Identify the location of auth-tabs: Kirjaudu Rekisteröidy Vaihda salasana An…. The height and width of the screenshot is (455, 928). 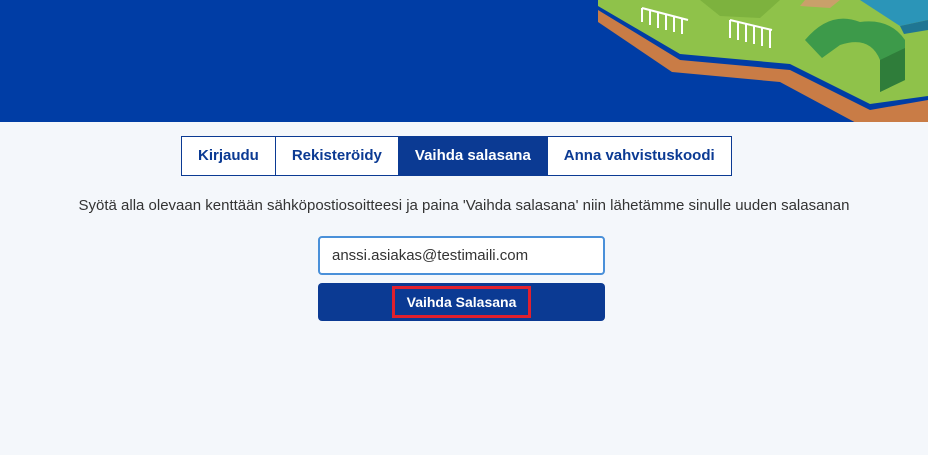
(456, 156).